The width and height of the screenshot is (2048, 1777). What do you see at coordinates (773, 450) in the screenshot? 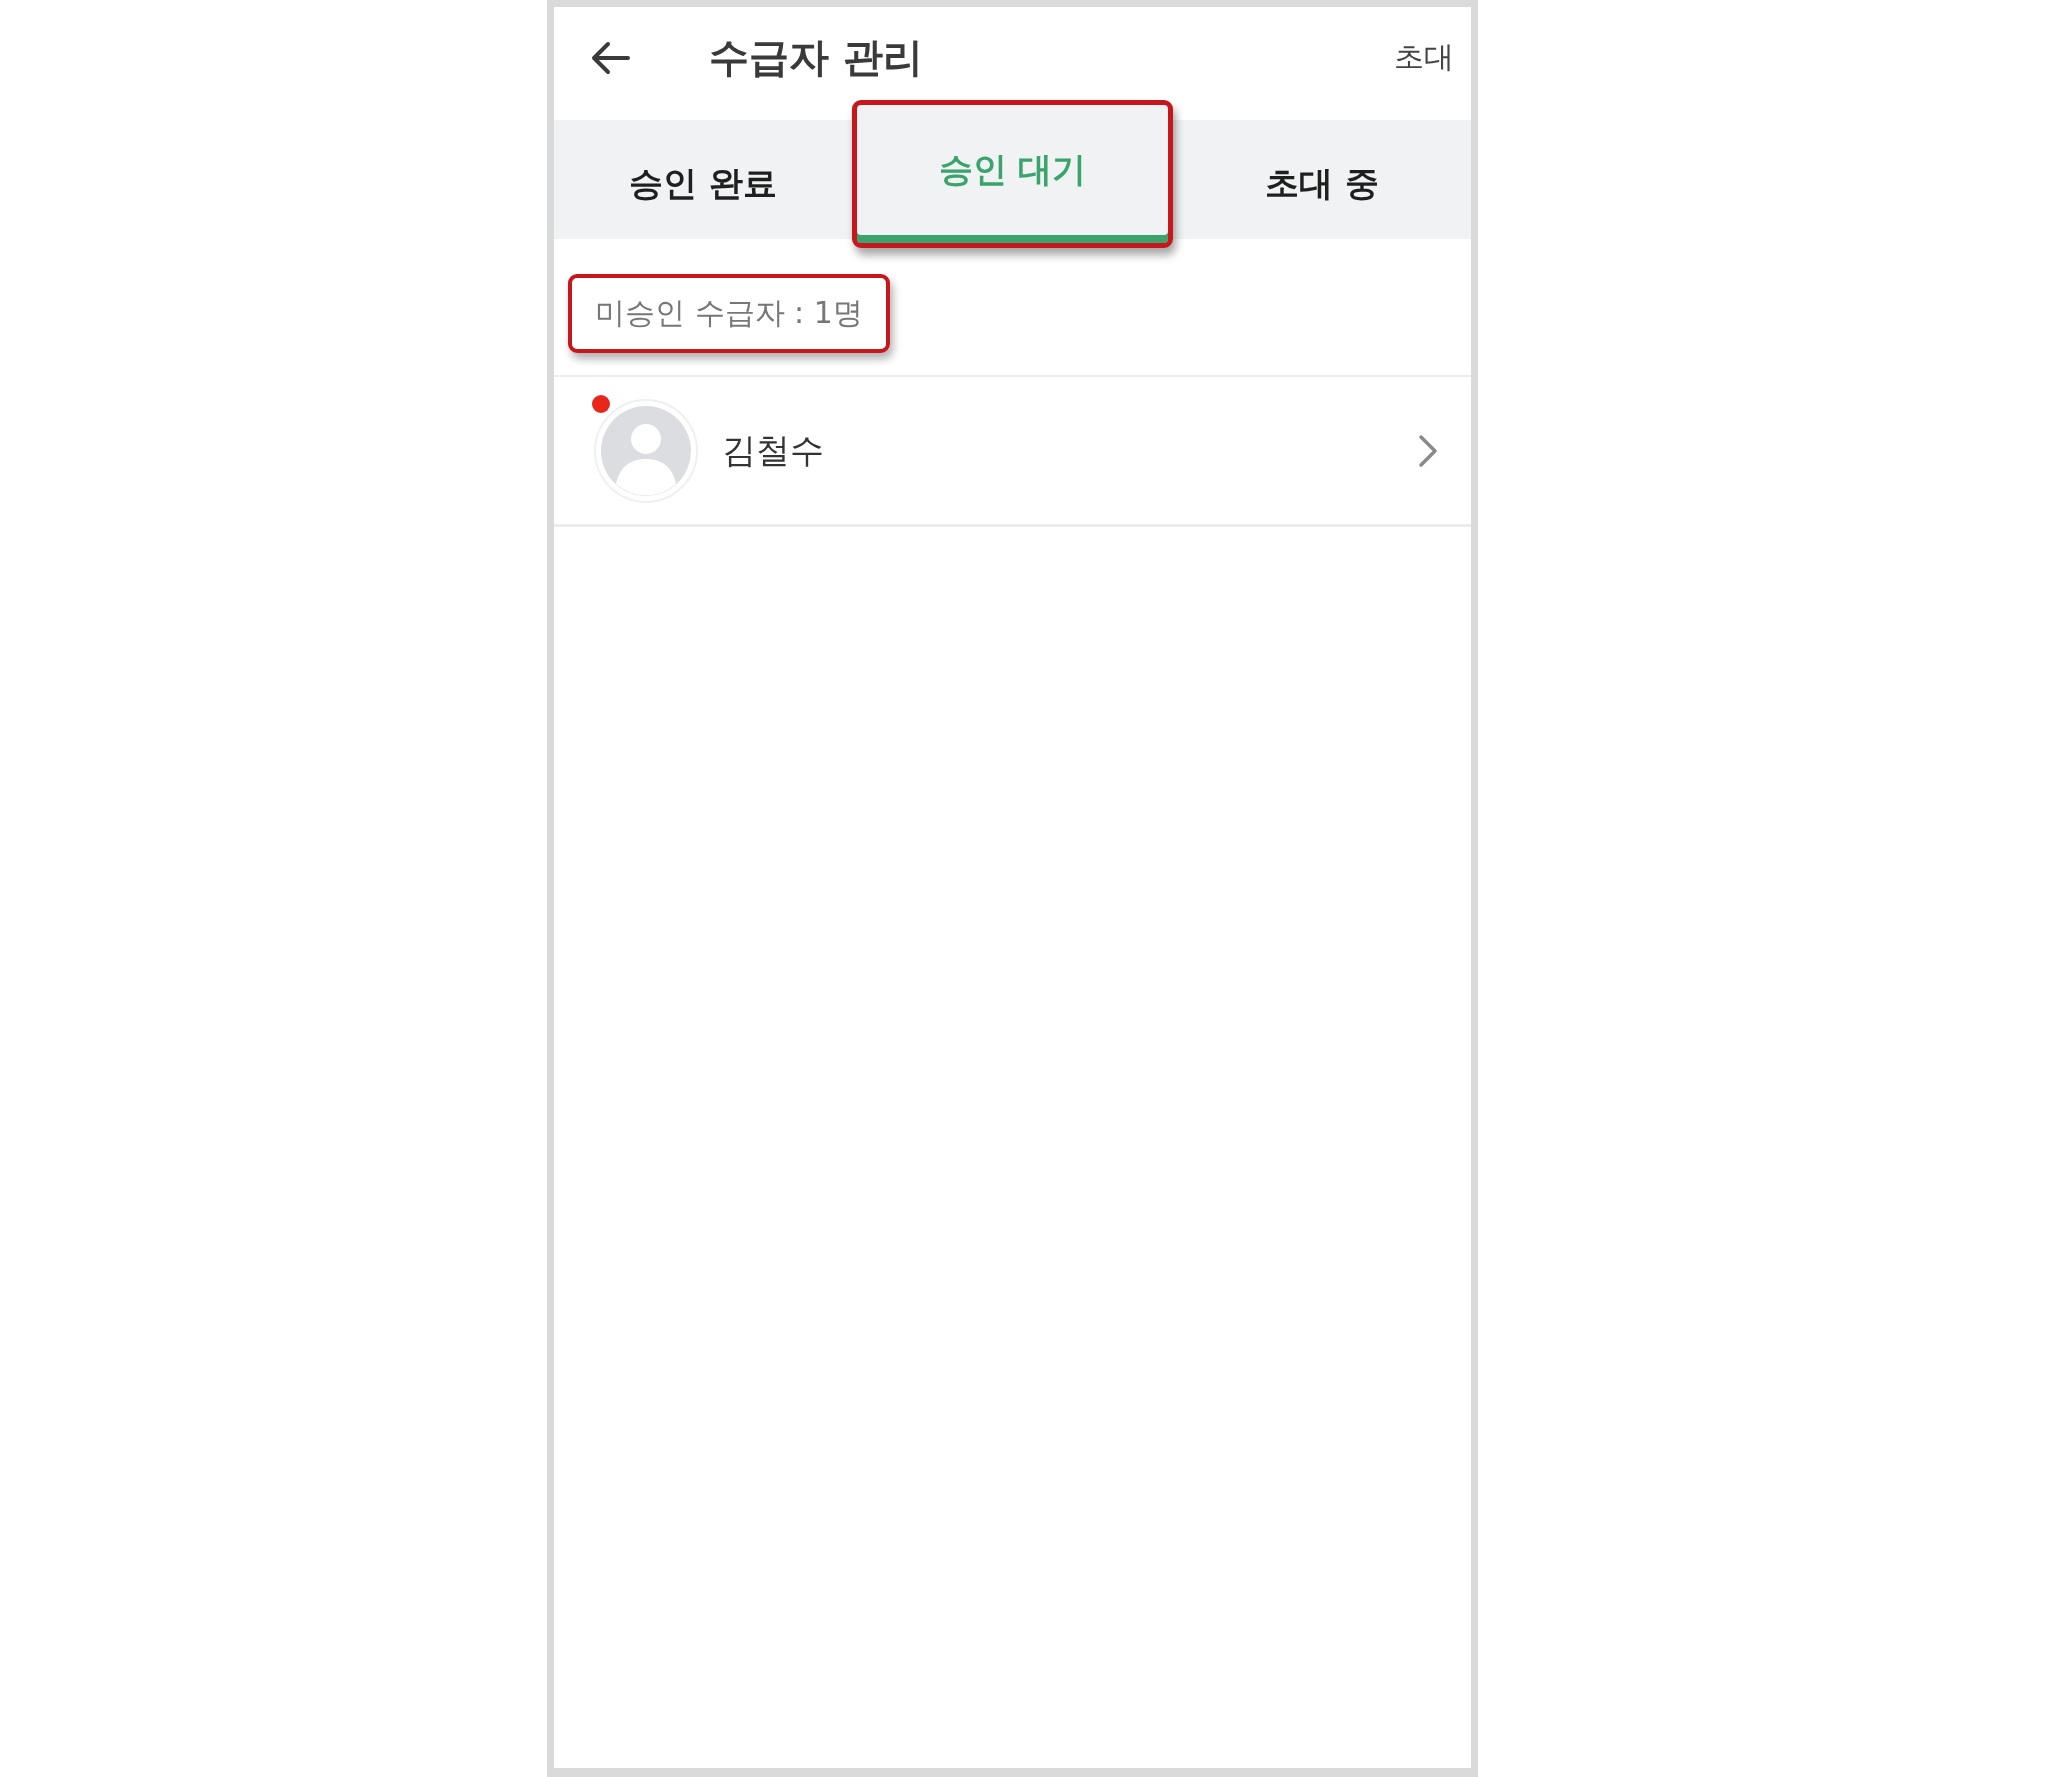
I see `recipient-name: 김철수` at bounding box center [773, 450].